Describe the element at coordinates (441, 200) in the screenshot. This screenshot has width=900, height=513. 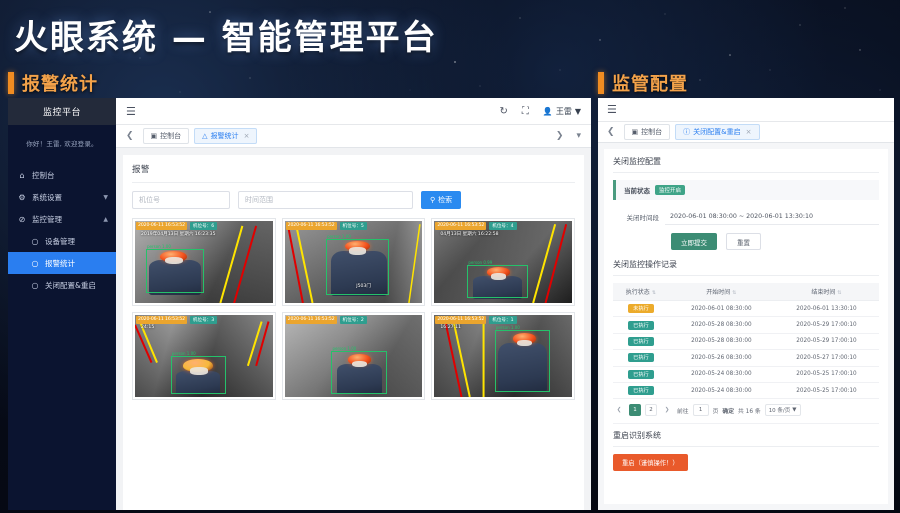
I see `search-button: ⚲ 检索` at that location.